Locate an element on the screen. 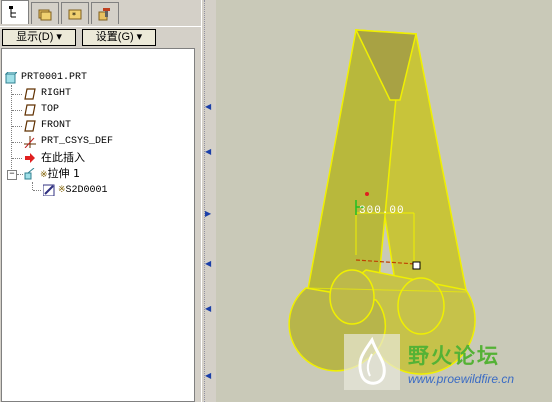  extrude-icon is located at coordinates (29, 174).